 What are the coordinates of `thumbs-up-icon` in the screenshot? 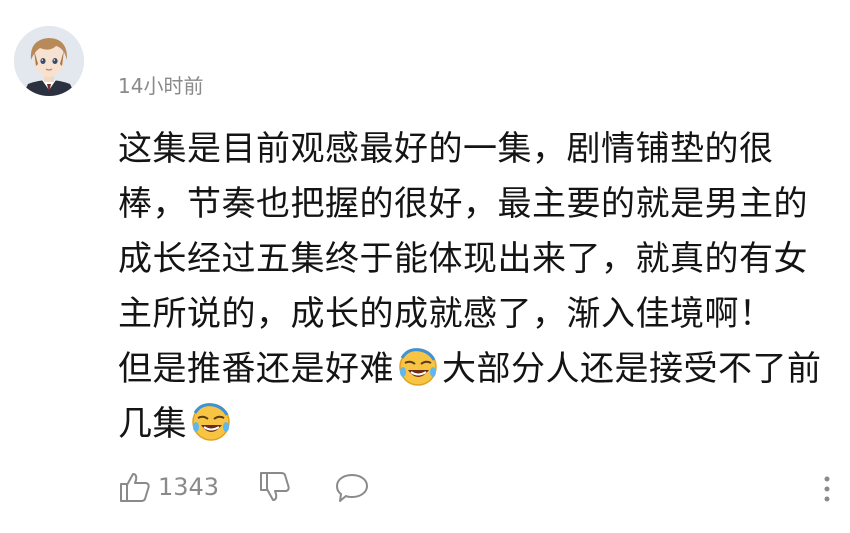 It's located at (135, 487).